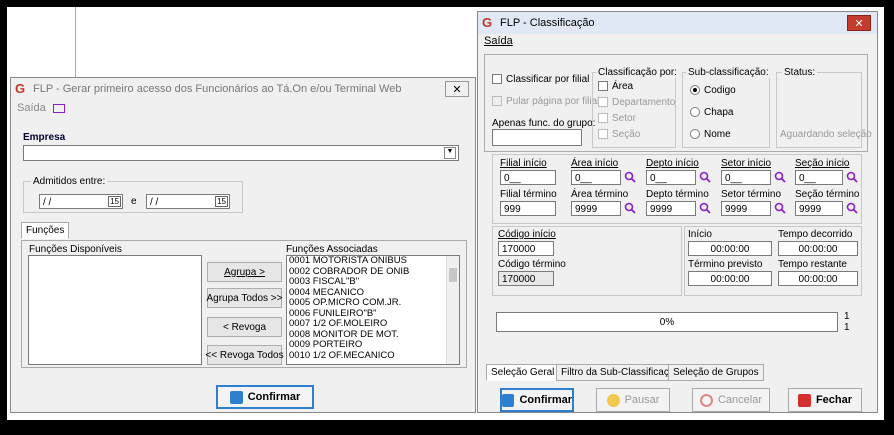  What do you see at coordinates (245, 298) in the screenshot?
I see `agrupa-todos-button: Agrupa Todos >>` at bounding box center [245, 298].